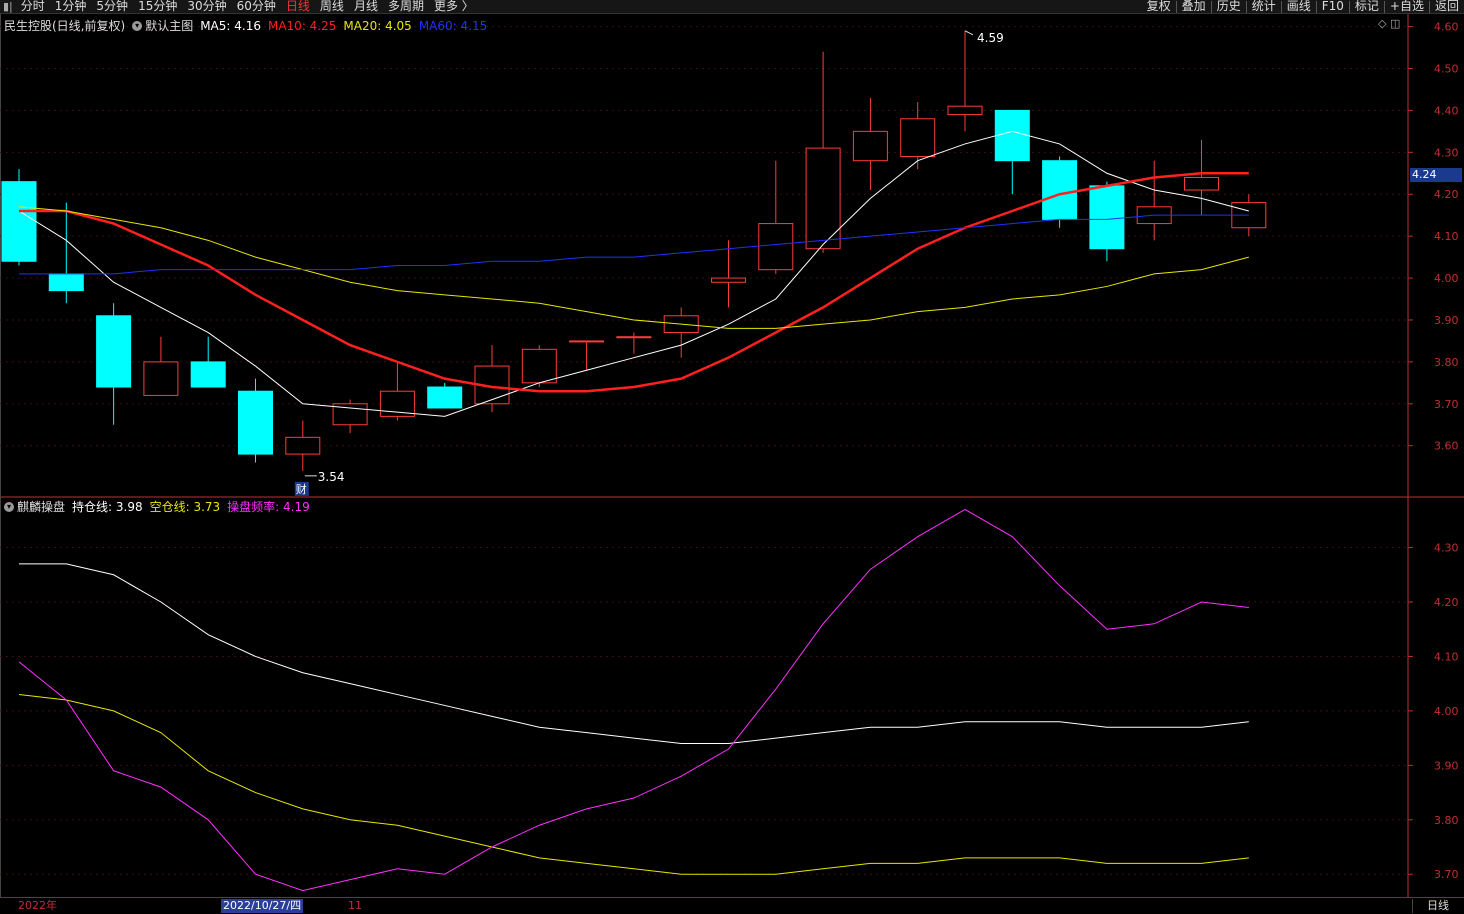 Image resolution: width=1464 pixels, height=914 pixels. What do you see at coordinates (8, 6) in the screenshot?
I see `toolbar-grip-icon: ▮|` at bounding box center [8, 6].